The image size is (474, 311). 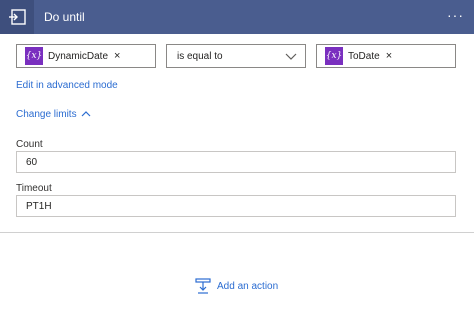 What do you see at coordinates (29, 144) in the screenshot?
I see `count-label: Count` at bounding box center [29, 144].